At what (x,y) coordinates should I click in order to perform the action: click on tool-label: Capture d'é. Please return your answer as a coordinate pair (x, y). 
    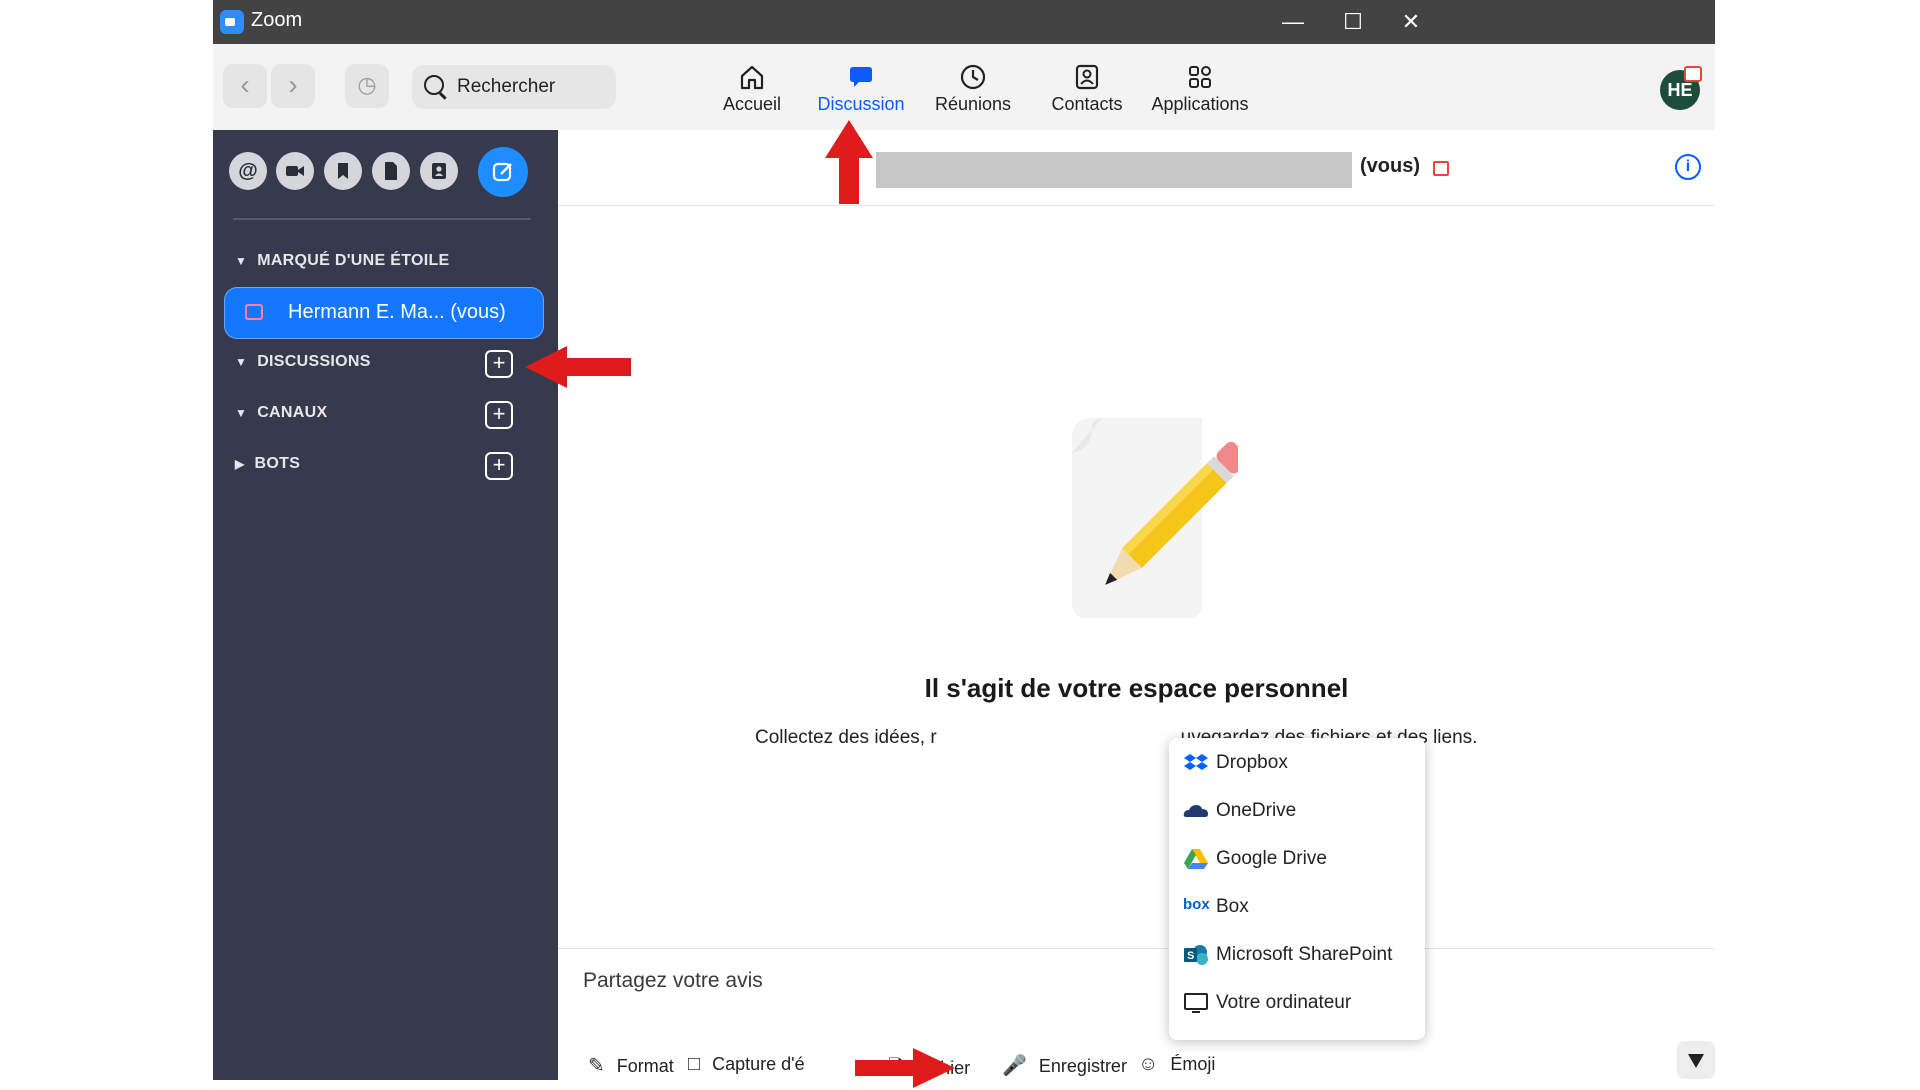
    Looking at the image, I should click on (758, 1064).